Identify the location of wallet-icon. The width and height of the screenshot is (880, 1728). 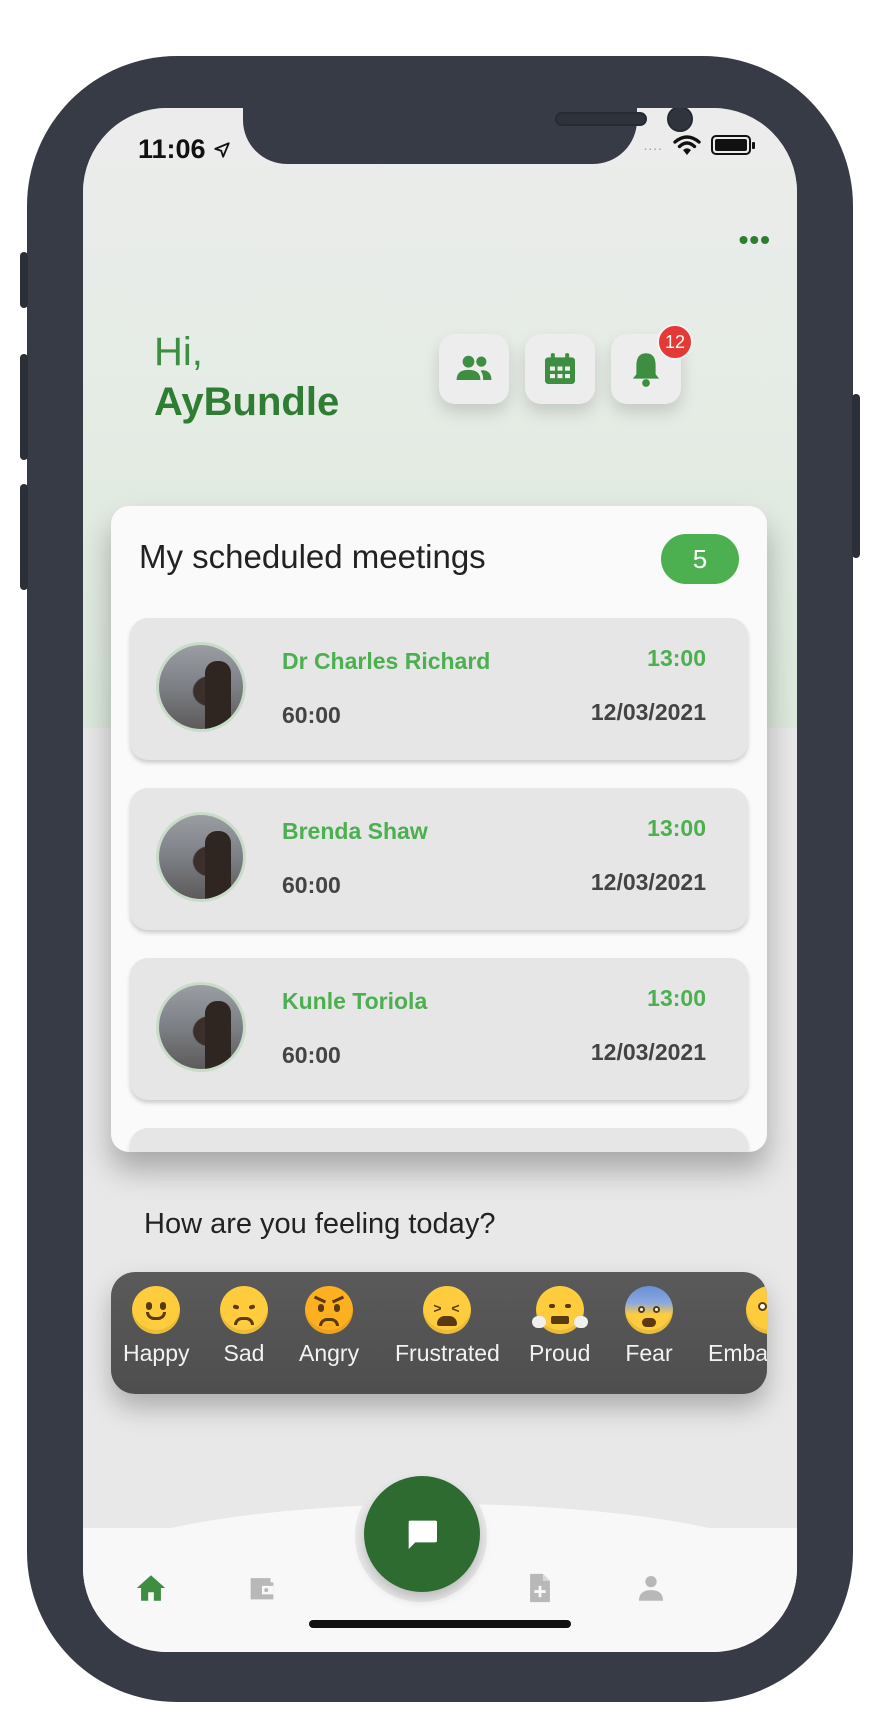
(262, 1589).